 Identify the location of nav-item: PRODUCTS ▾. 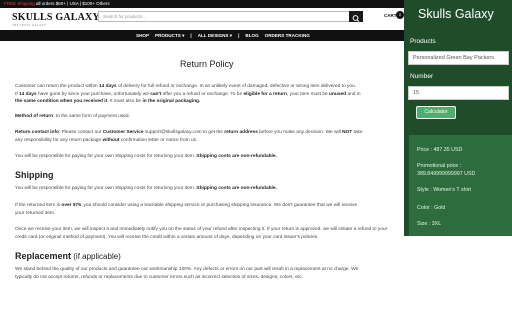
(169, 35).